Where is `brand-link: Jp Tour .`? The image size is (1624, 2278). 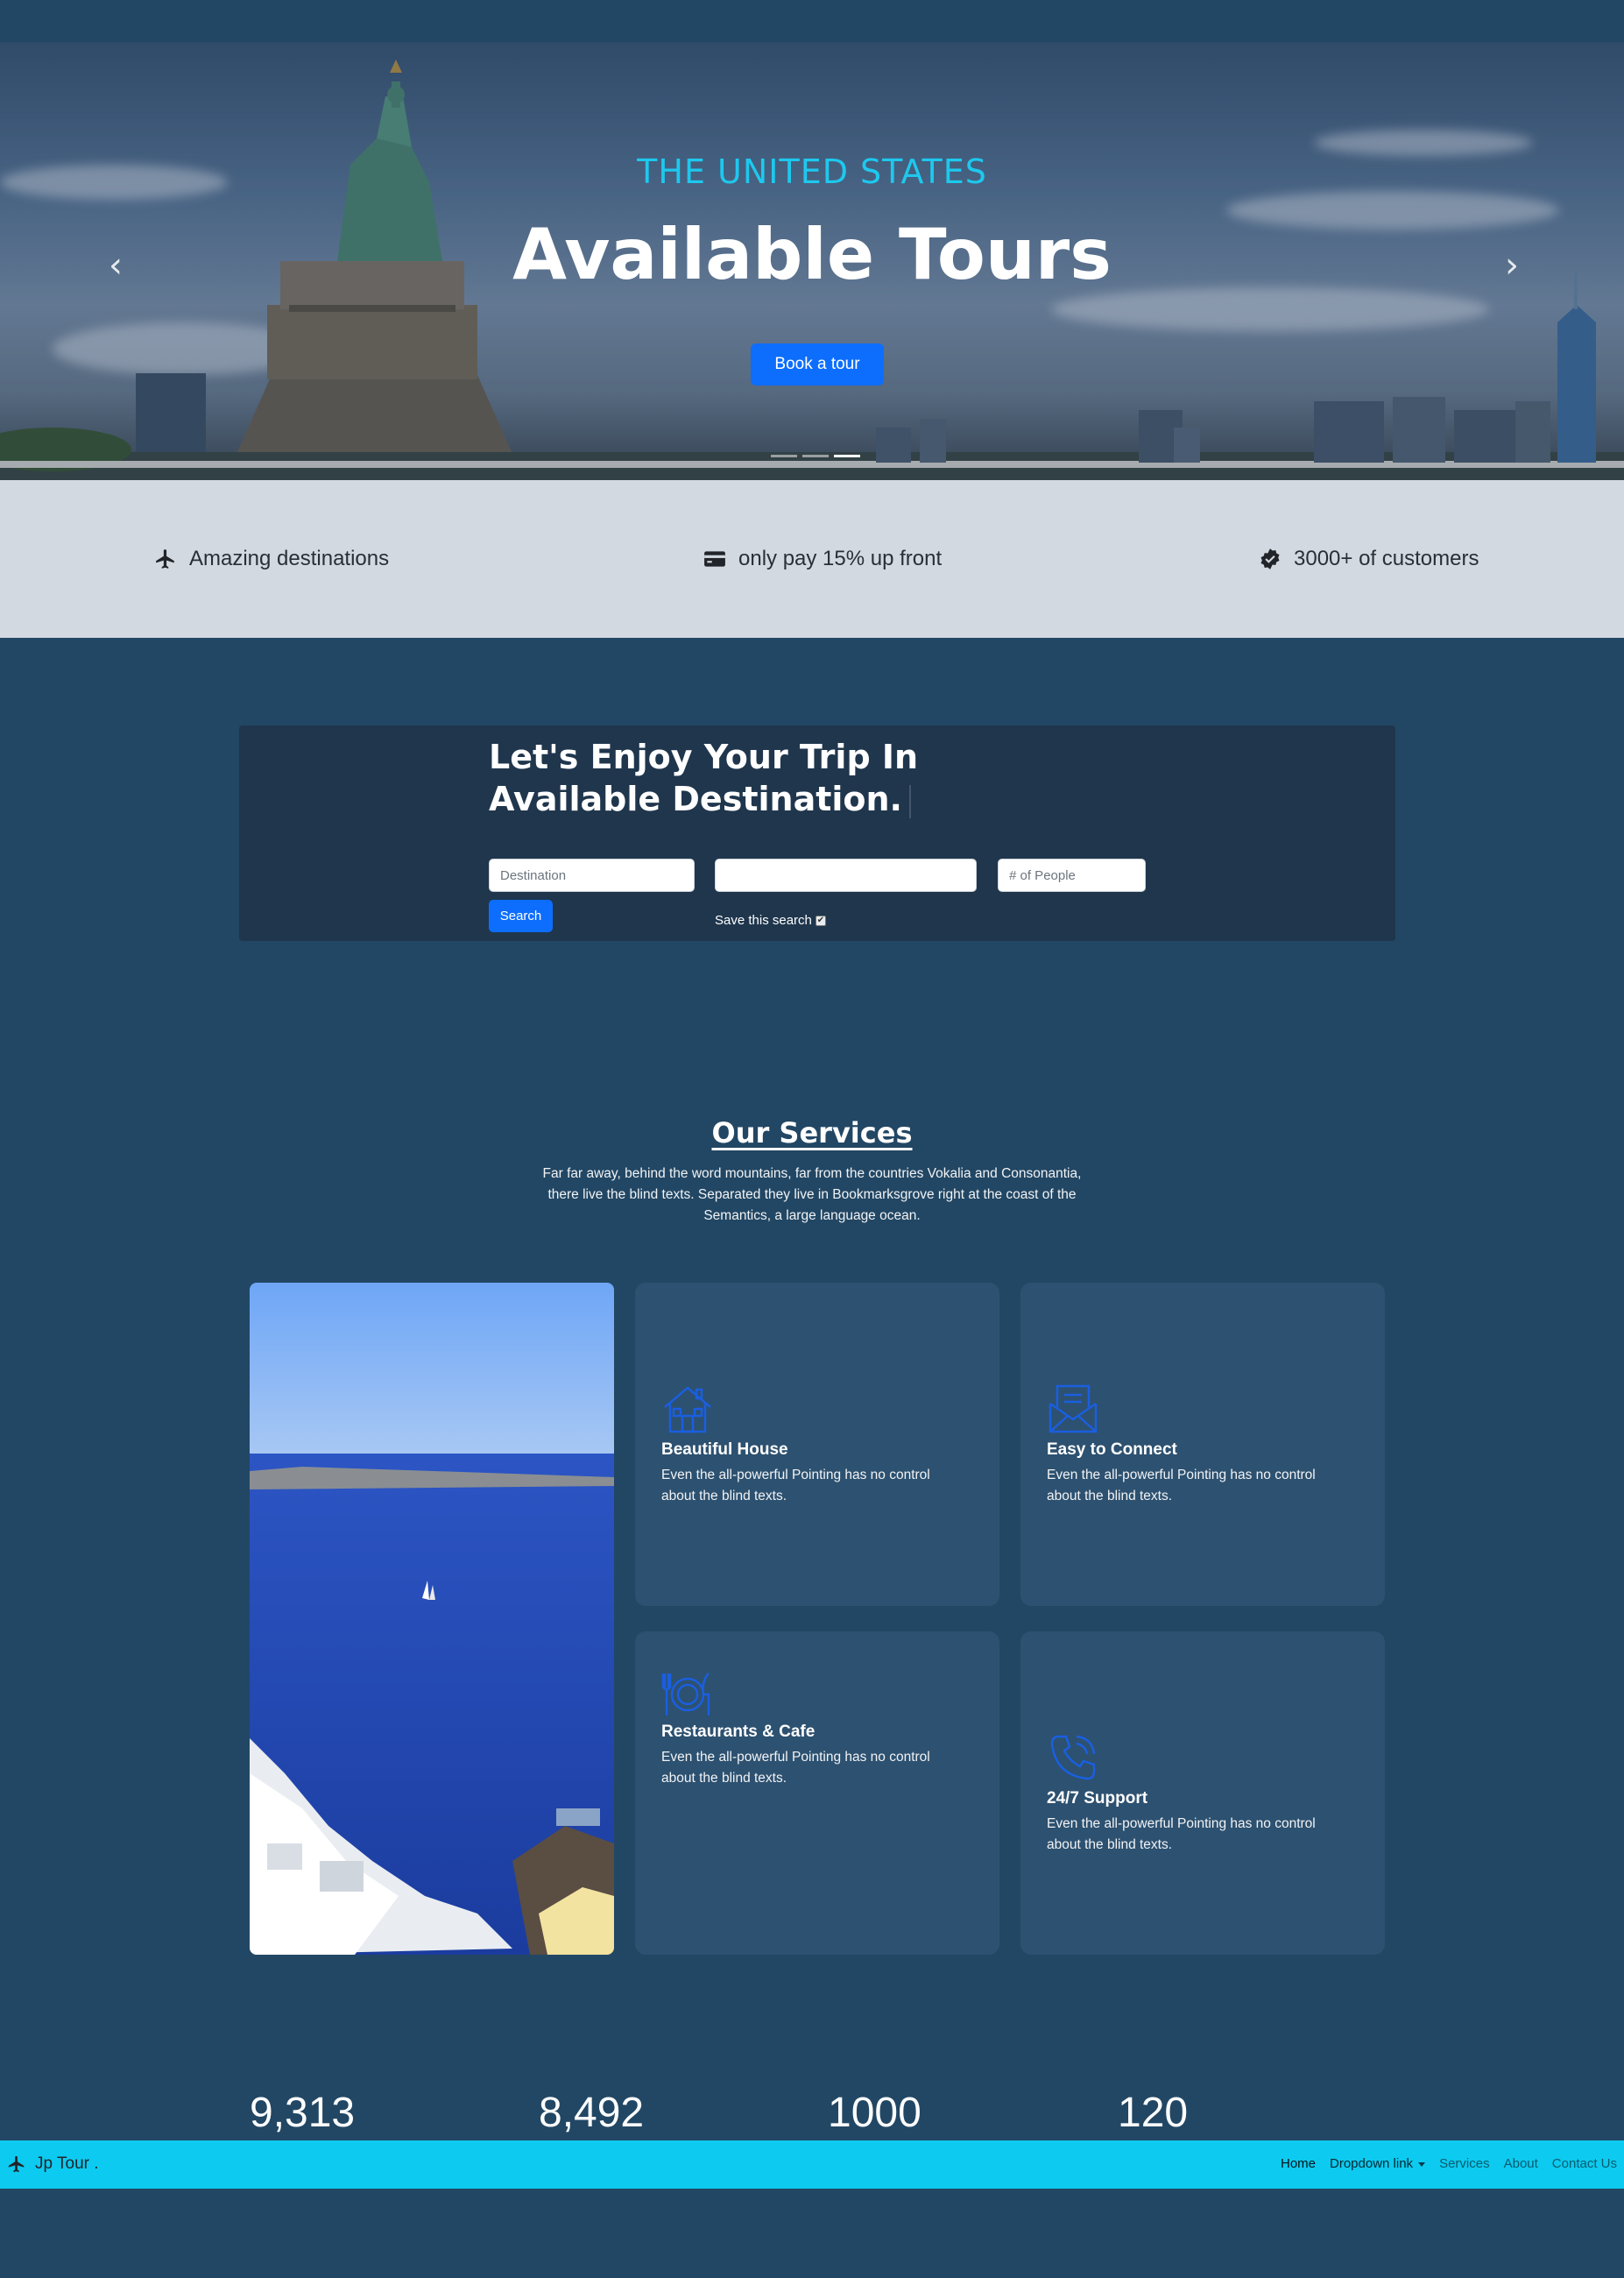 brand-link: Jp Tour . is located at coordinates (53, 2164).